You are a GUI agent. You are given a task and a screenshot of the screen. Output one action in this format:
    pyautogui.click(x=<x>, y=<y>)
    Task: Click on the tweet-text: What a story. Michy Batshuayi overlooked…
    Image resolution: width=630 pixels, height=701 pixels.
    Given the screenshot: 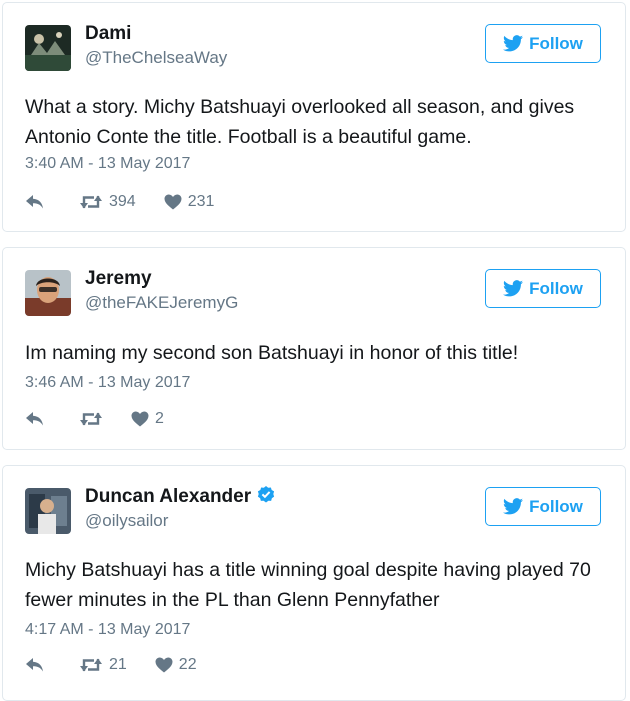 What is the action you would take?
    pyautogui.click(x=300, y=122)
    